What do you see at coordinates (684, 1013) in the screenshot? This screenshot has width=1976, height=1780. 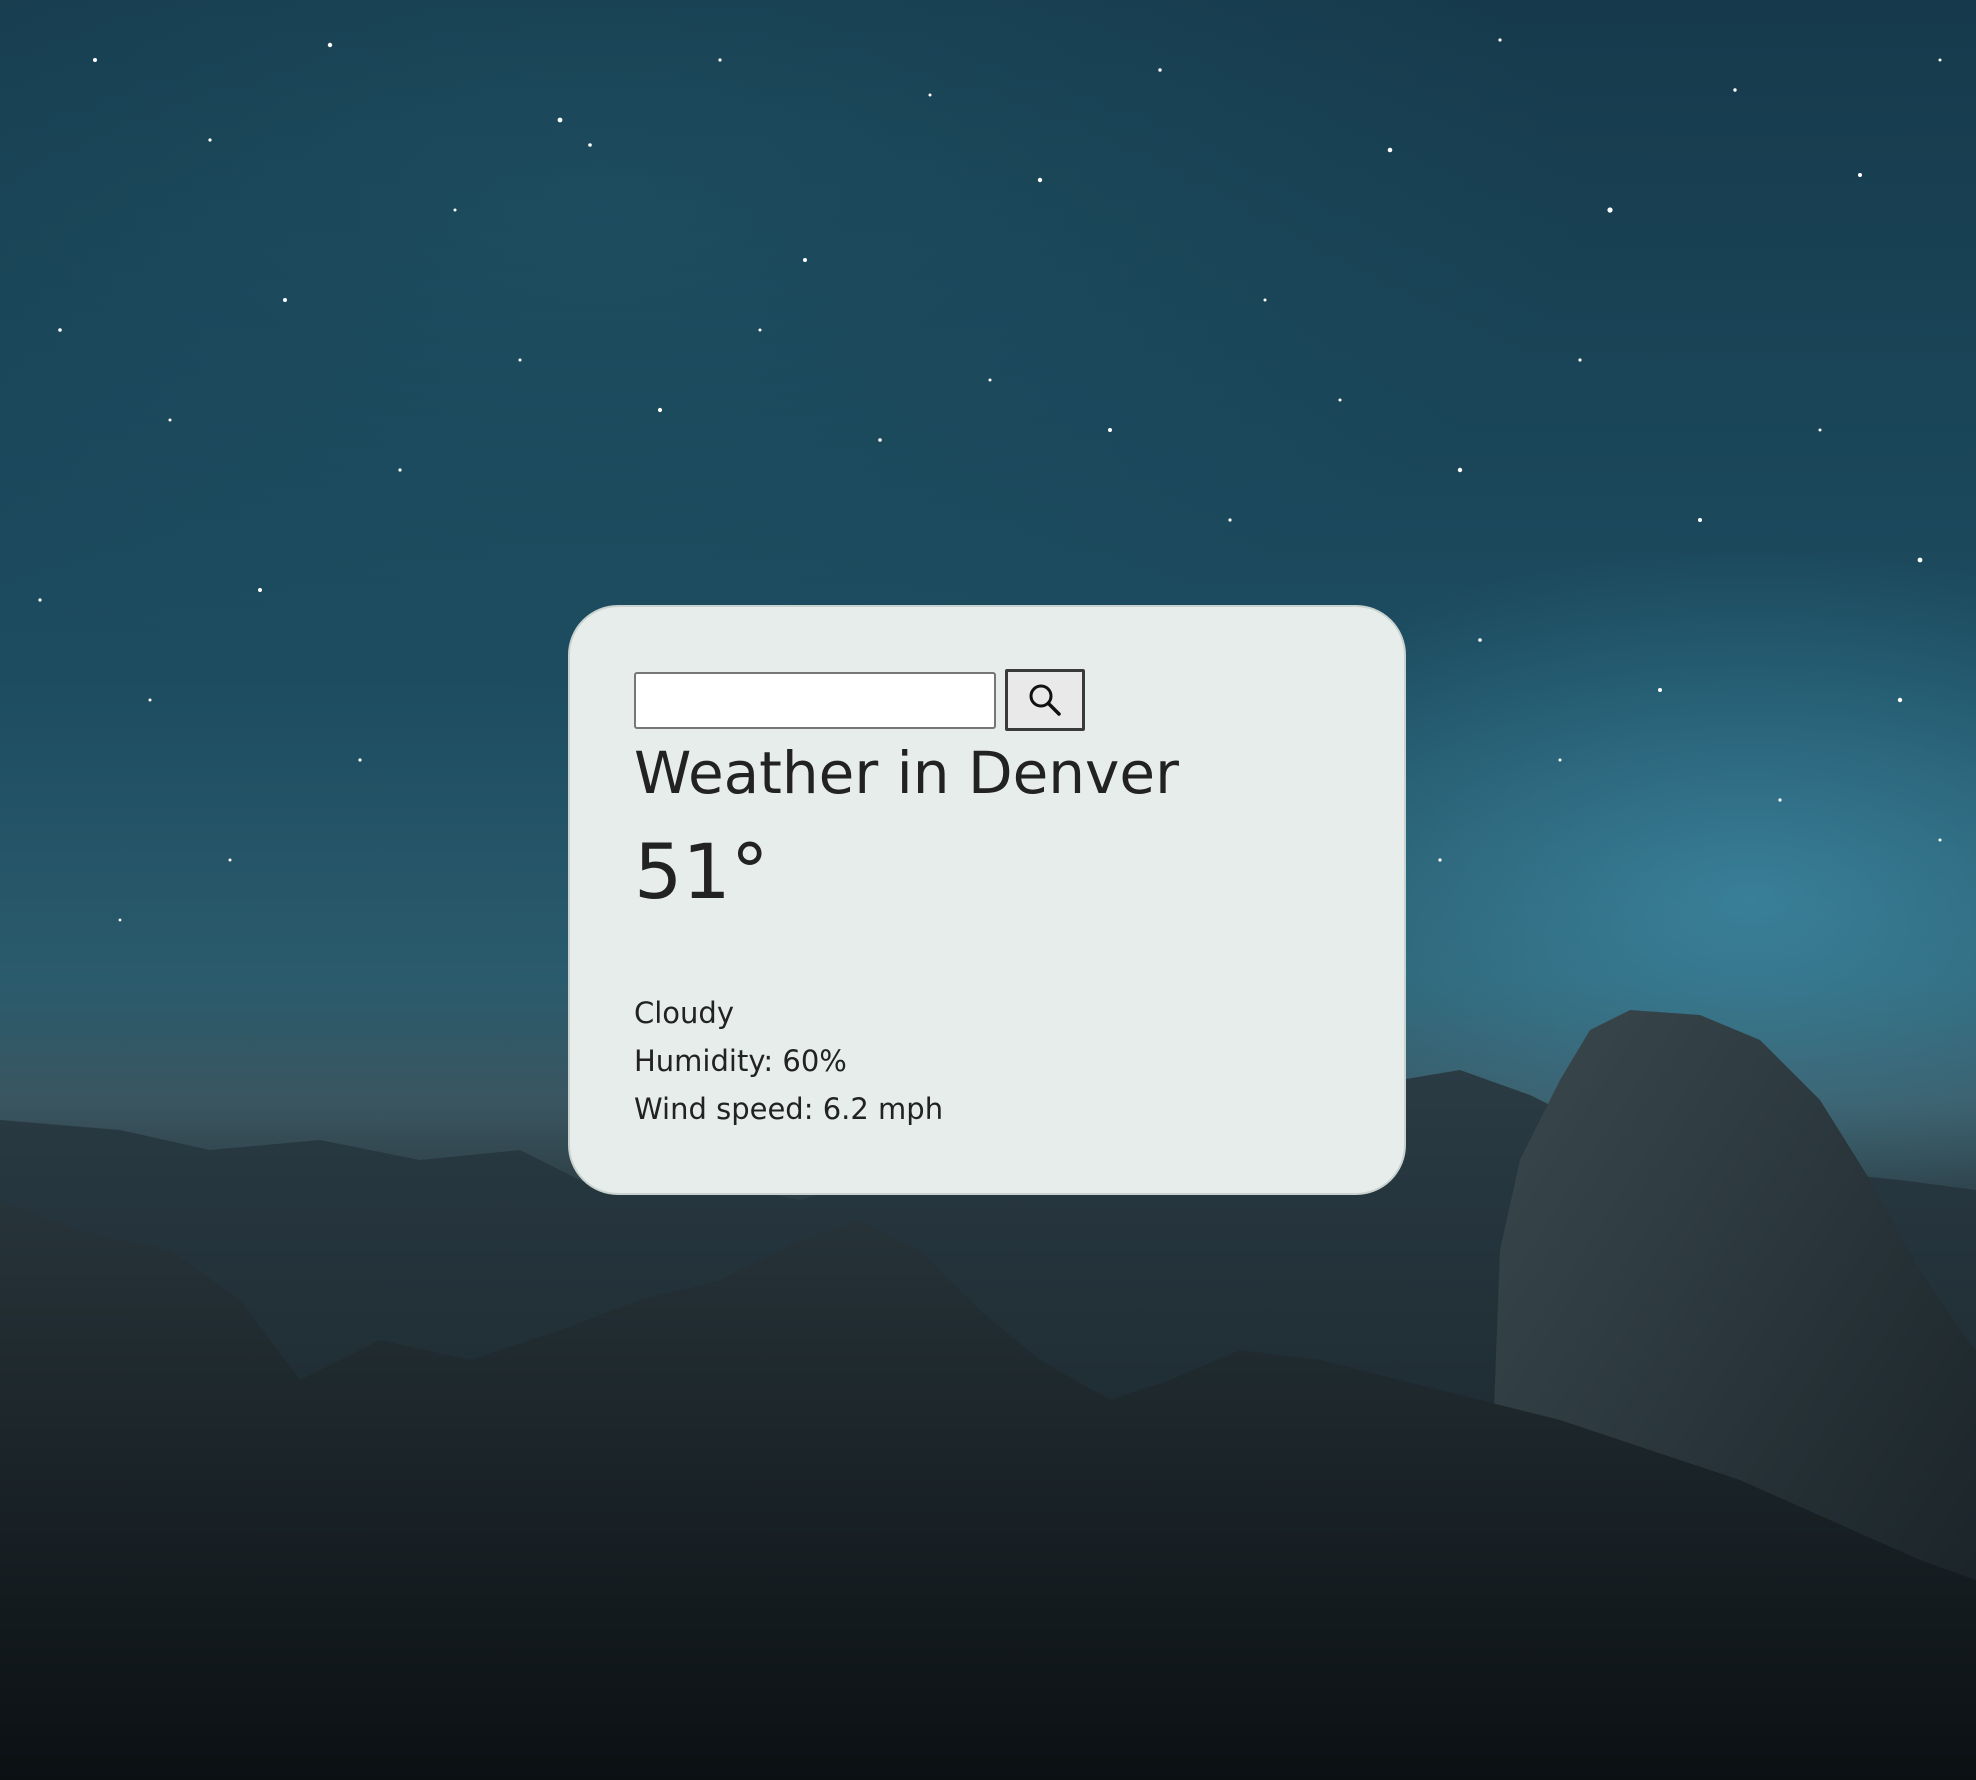 I see `weather-description: Cloudy` at bounding box center [684, 1013].